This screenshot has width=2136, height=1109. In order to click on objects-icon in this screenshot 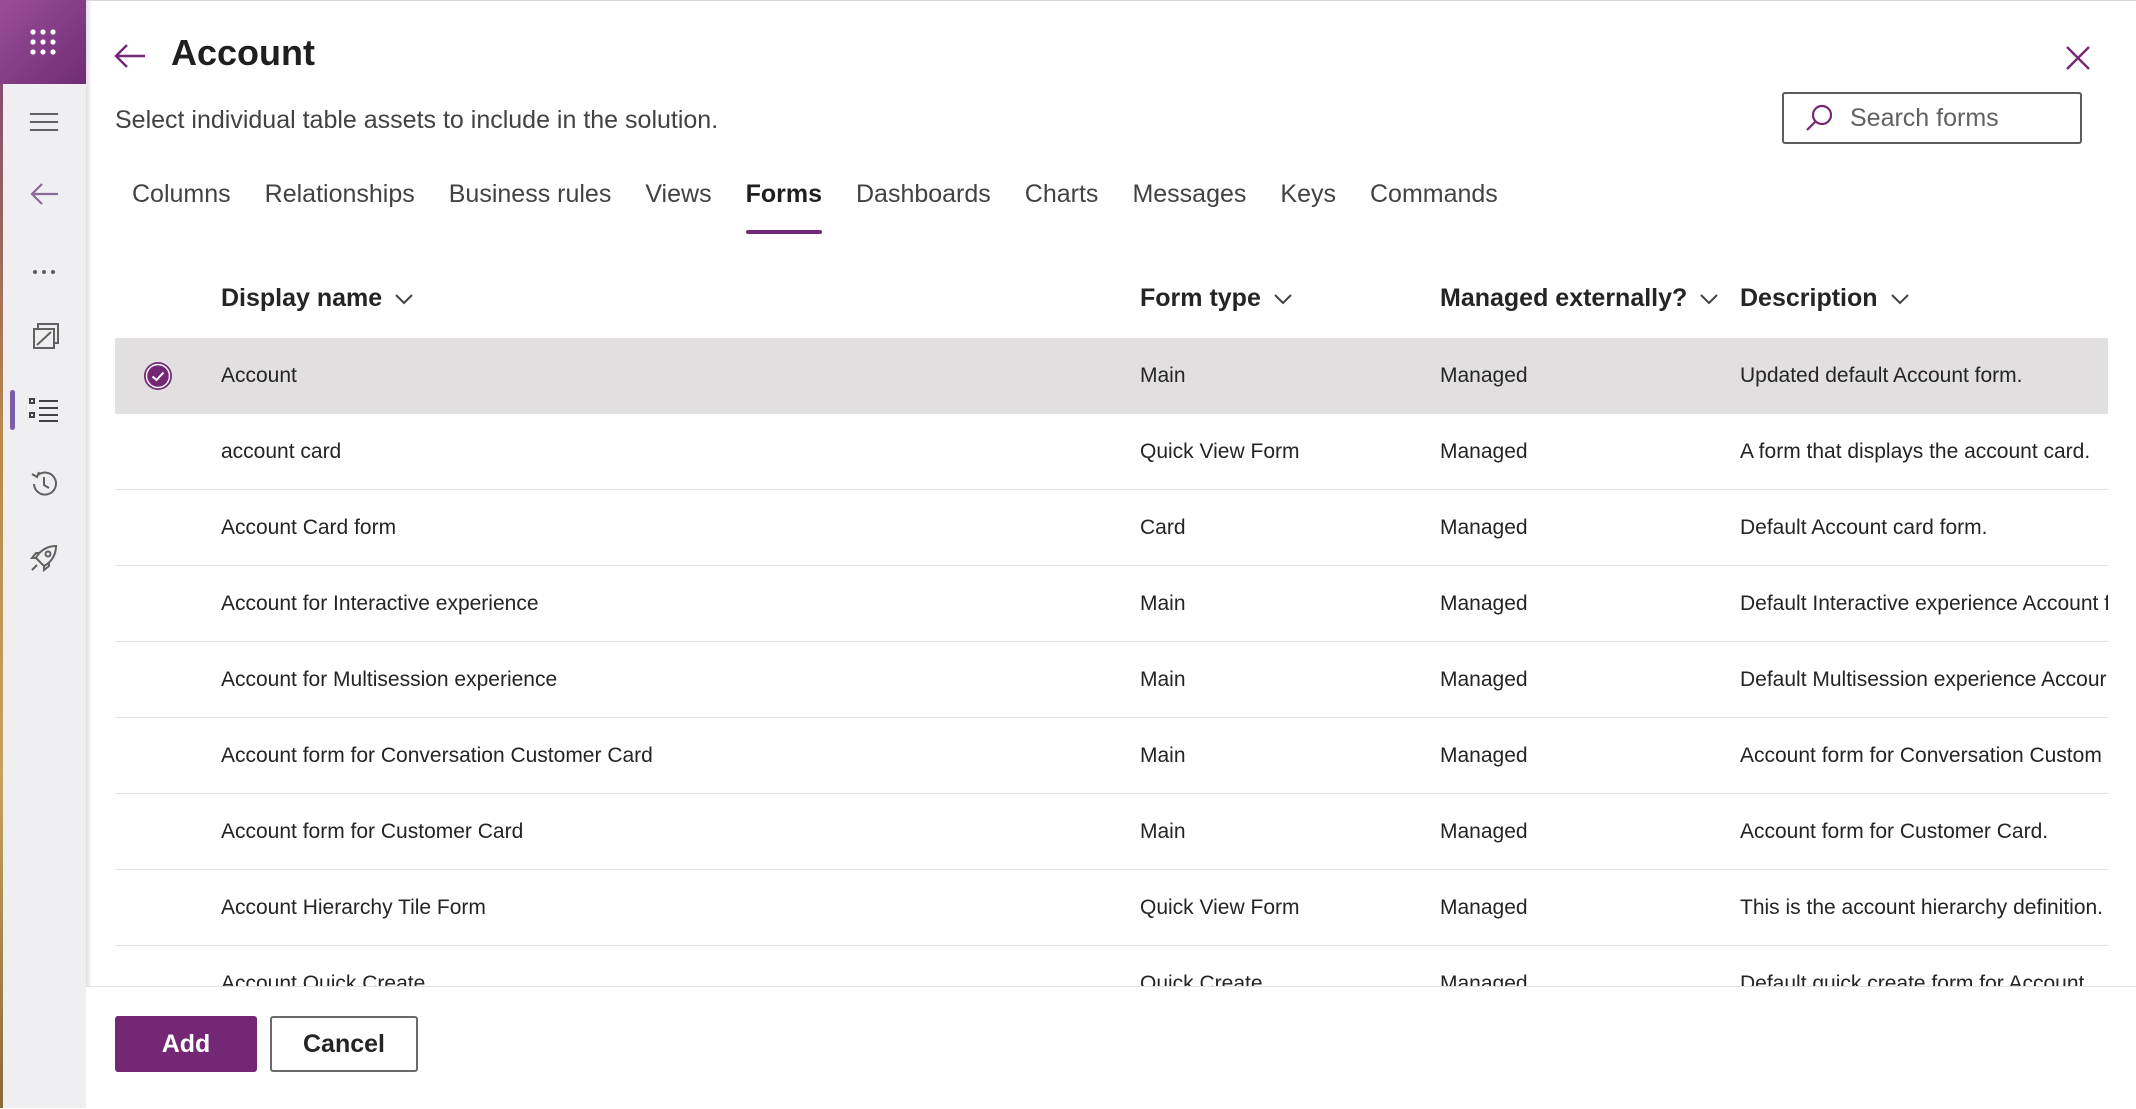, I will do `click(46, 336)`.